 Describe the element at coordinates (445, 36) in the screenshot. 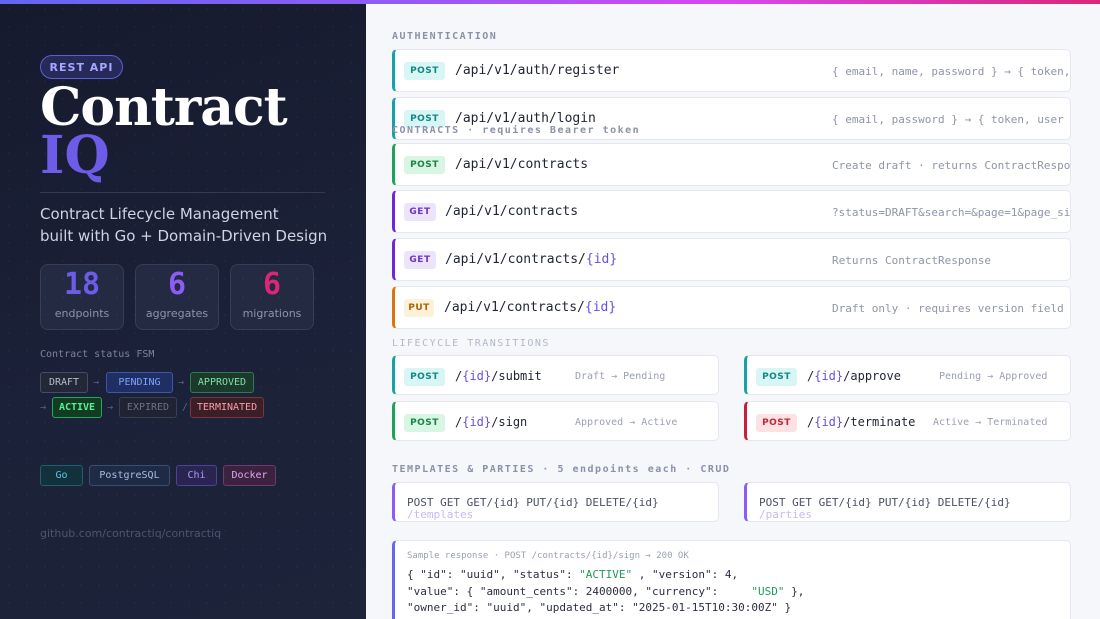

I see `section-authentication: AUTHENTICATION` at that location.